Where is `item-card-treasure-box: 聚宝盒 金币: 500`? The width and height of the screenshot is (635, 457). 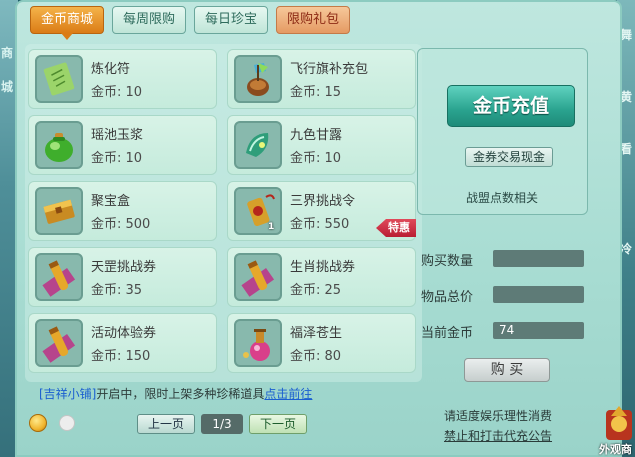 item-card-treasure-box: 聚宝盒 金币: 500 is located at coordinates (122, 211).